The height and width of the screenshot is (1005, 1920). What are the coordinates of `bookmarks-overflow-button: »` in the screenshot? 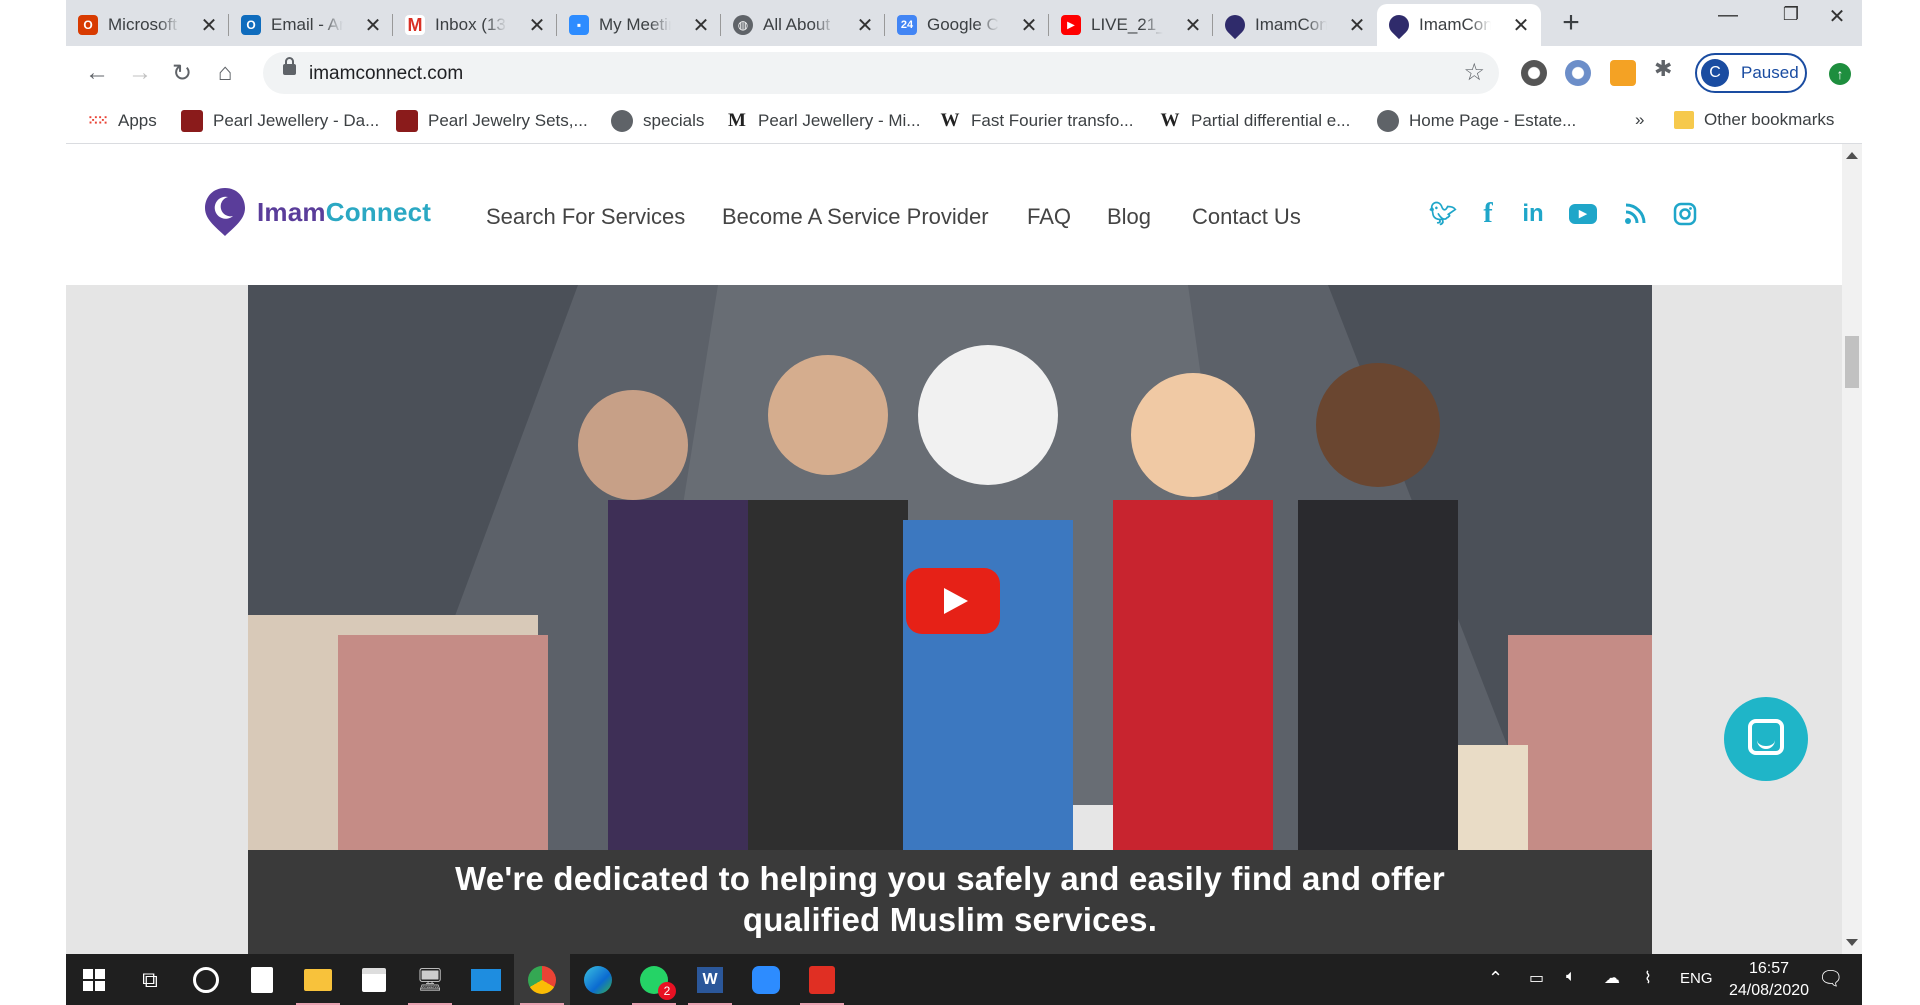 It's located at (1639, 120).